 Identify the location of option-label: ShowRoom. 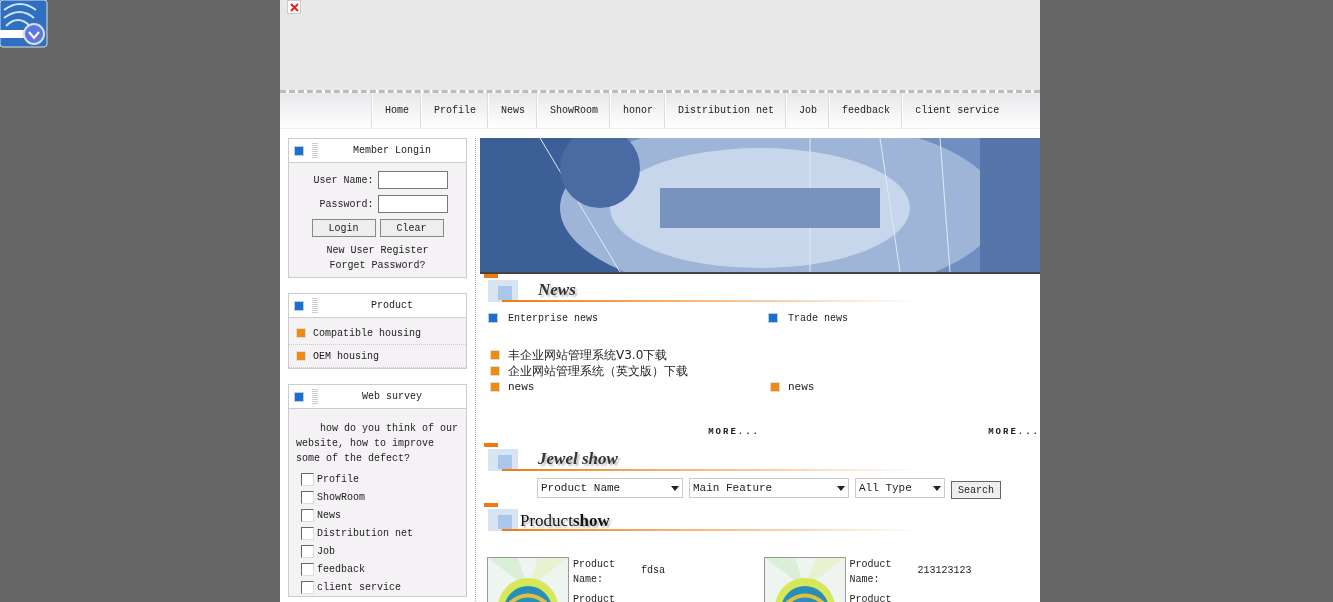
(341, 497).